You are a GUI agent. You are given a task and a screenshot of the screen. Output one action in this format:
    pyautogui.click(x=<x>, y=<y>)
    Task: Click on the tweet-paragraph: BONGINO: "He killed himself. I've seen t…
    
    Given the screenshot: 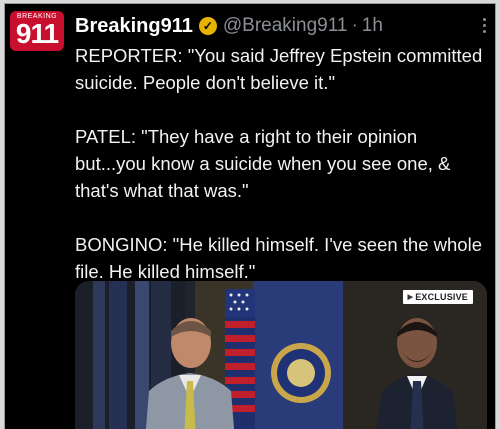 What is the action you would take?
    pyautogui.click(x=278, y=258)
    